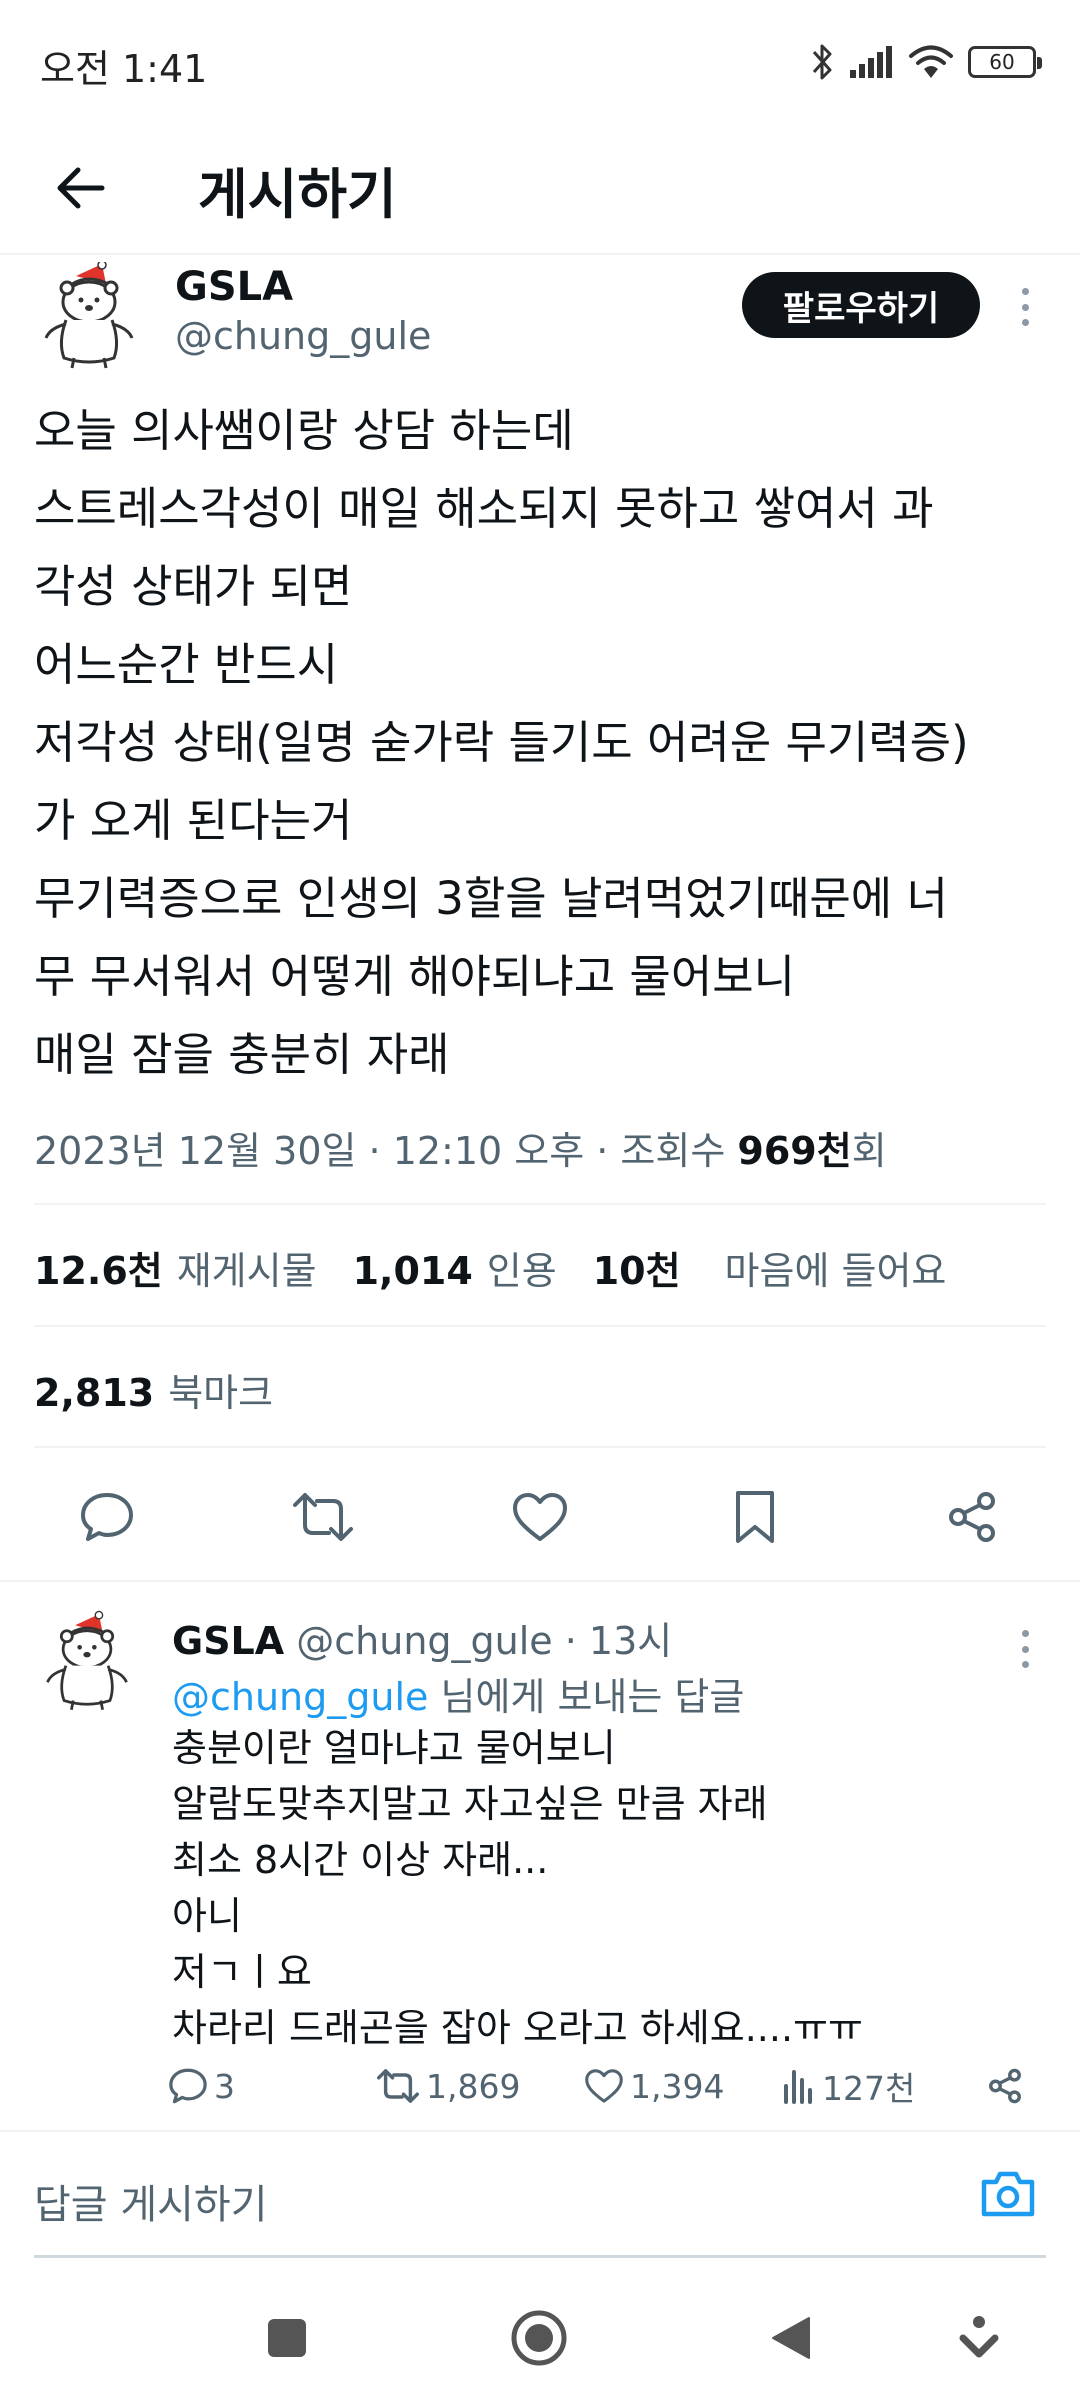 This screenshot has height=2400, width=1080. What do you see at coordinates (124, 69) in the screenshot?
I see `status-time: 오전 1:41` at bounding box center [124, 69].